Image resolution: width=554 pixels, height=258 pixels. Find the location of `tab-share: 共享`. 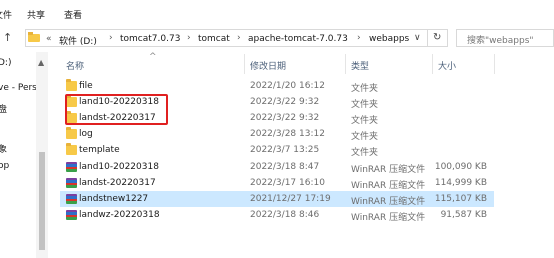

tab-share: 共享 is located at coordinates (36, 14).